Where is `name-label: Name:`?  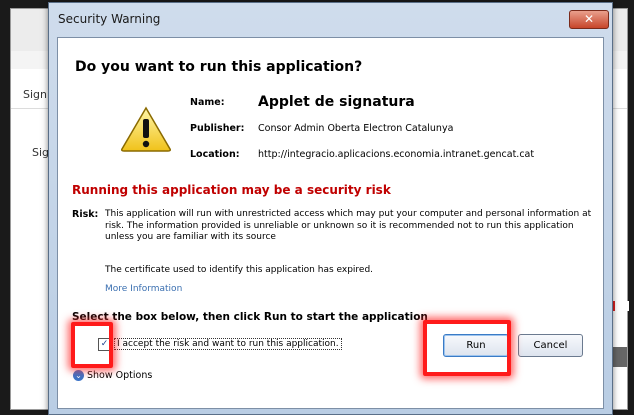
name-label: Name: is located at coordinates (207, 102).